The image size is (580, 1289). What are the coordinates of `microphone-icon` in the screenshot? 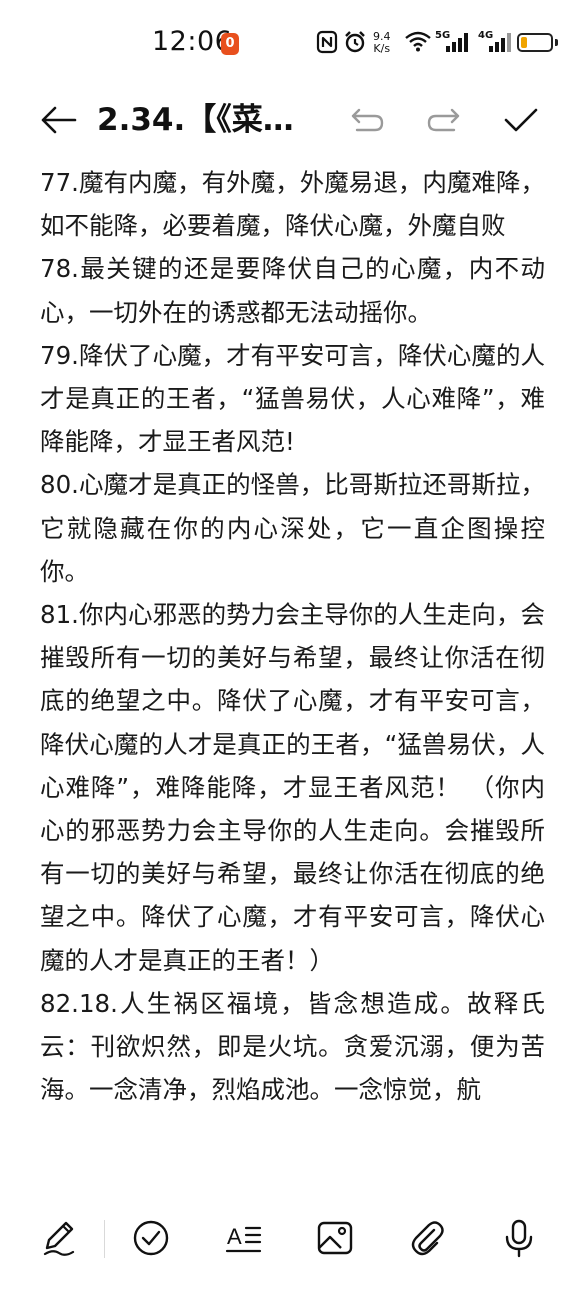 It's located at (519, 1238).